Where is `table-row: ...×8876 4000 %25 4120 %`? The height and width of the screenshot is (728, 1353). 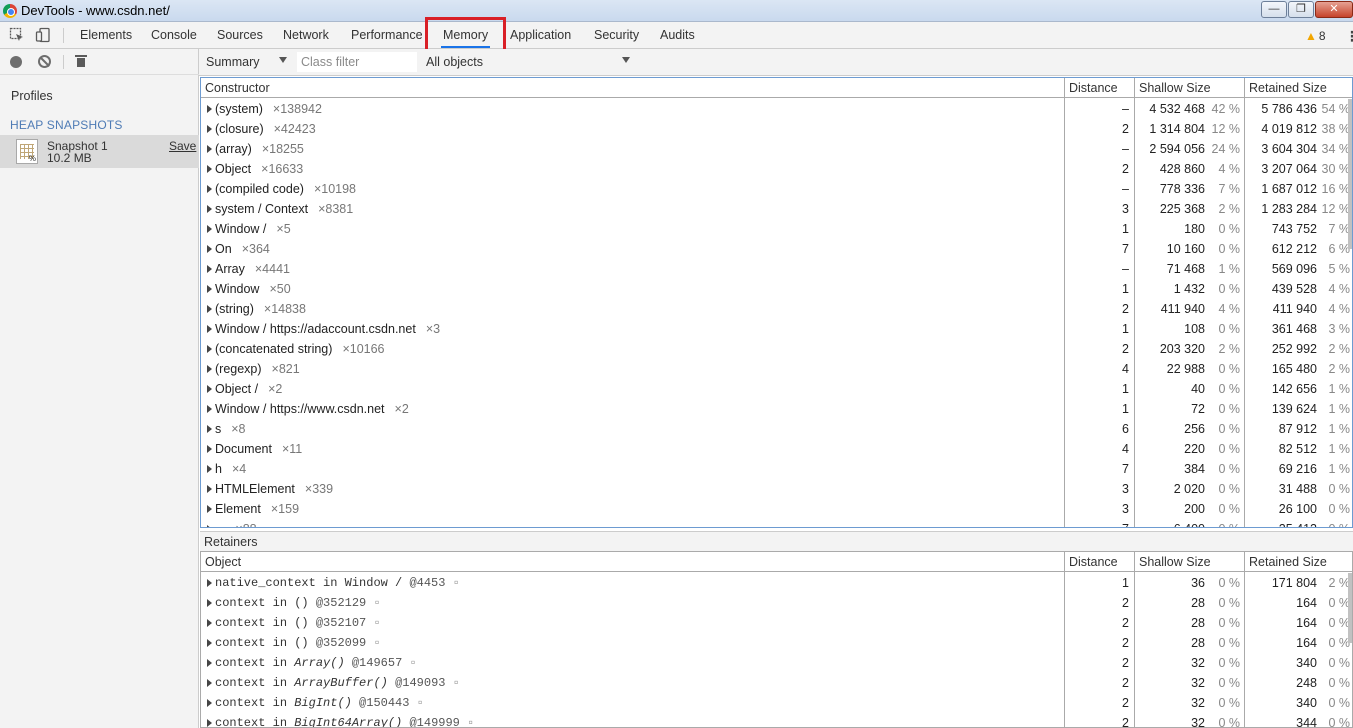
table-row: ...×8876 4000 %25 4120 % is located at coordinates (776, 523).